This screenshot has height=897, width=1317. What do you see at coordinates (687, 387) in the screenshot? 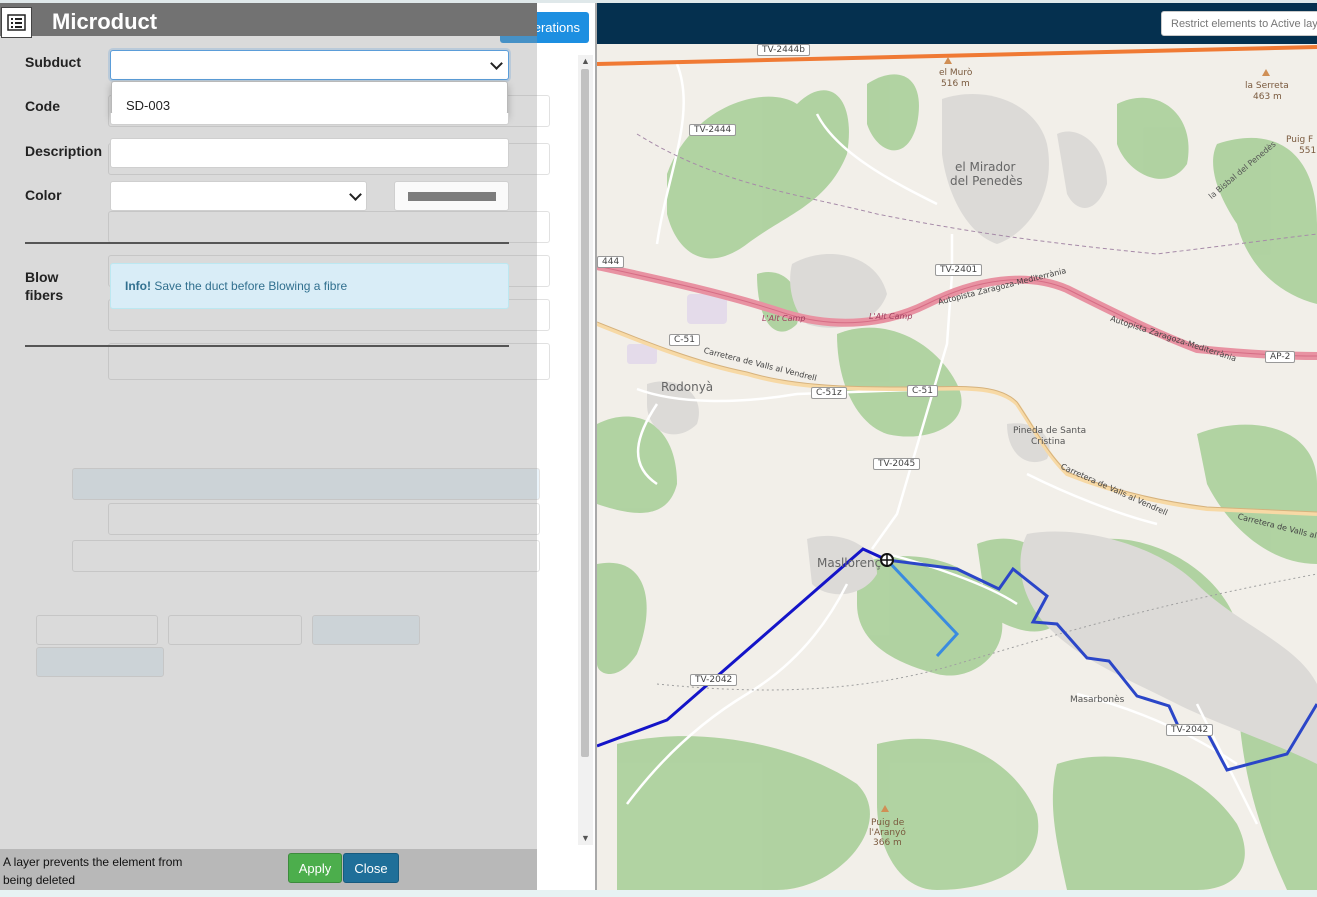
I see `map-label-rodonya: Rodonyà` at bounding box center [687, 387].